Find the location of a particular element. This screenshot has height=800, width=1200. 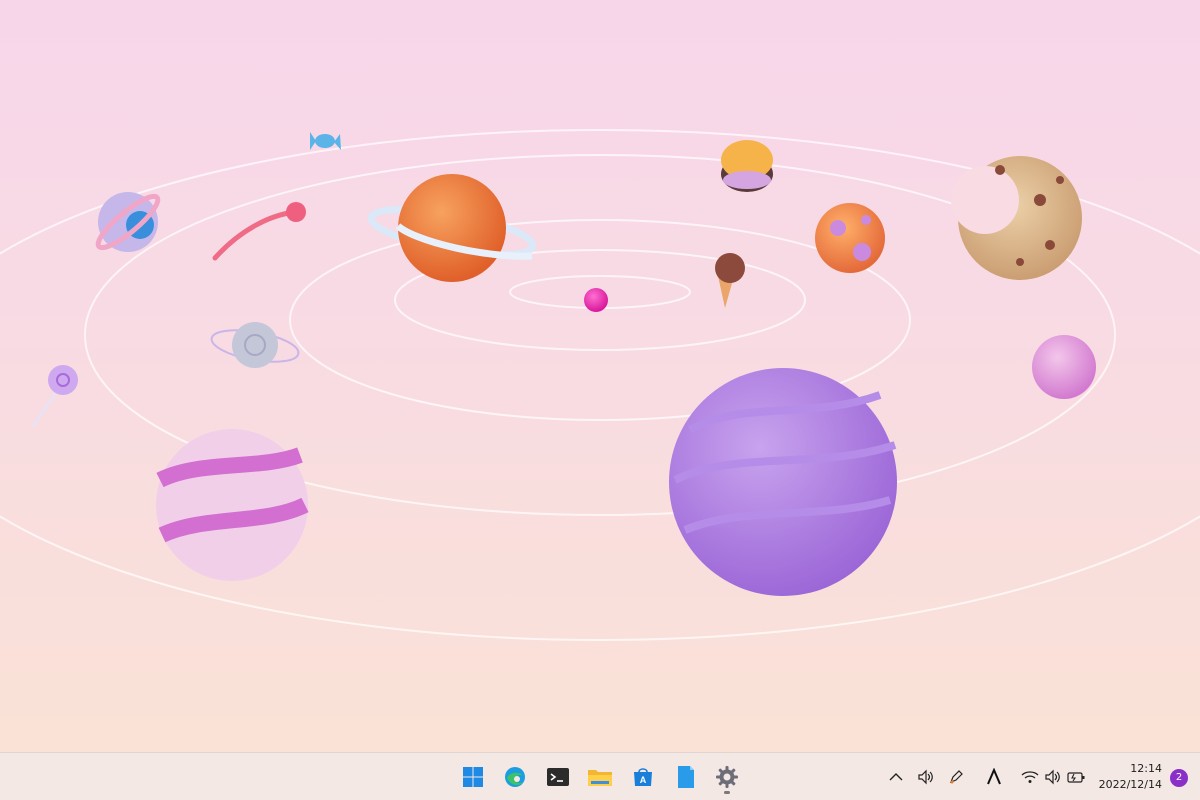

tray-wifi-button is located at coordinates (1030, 777).